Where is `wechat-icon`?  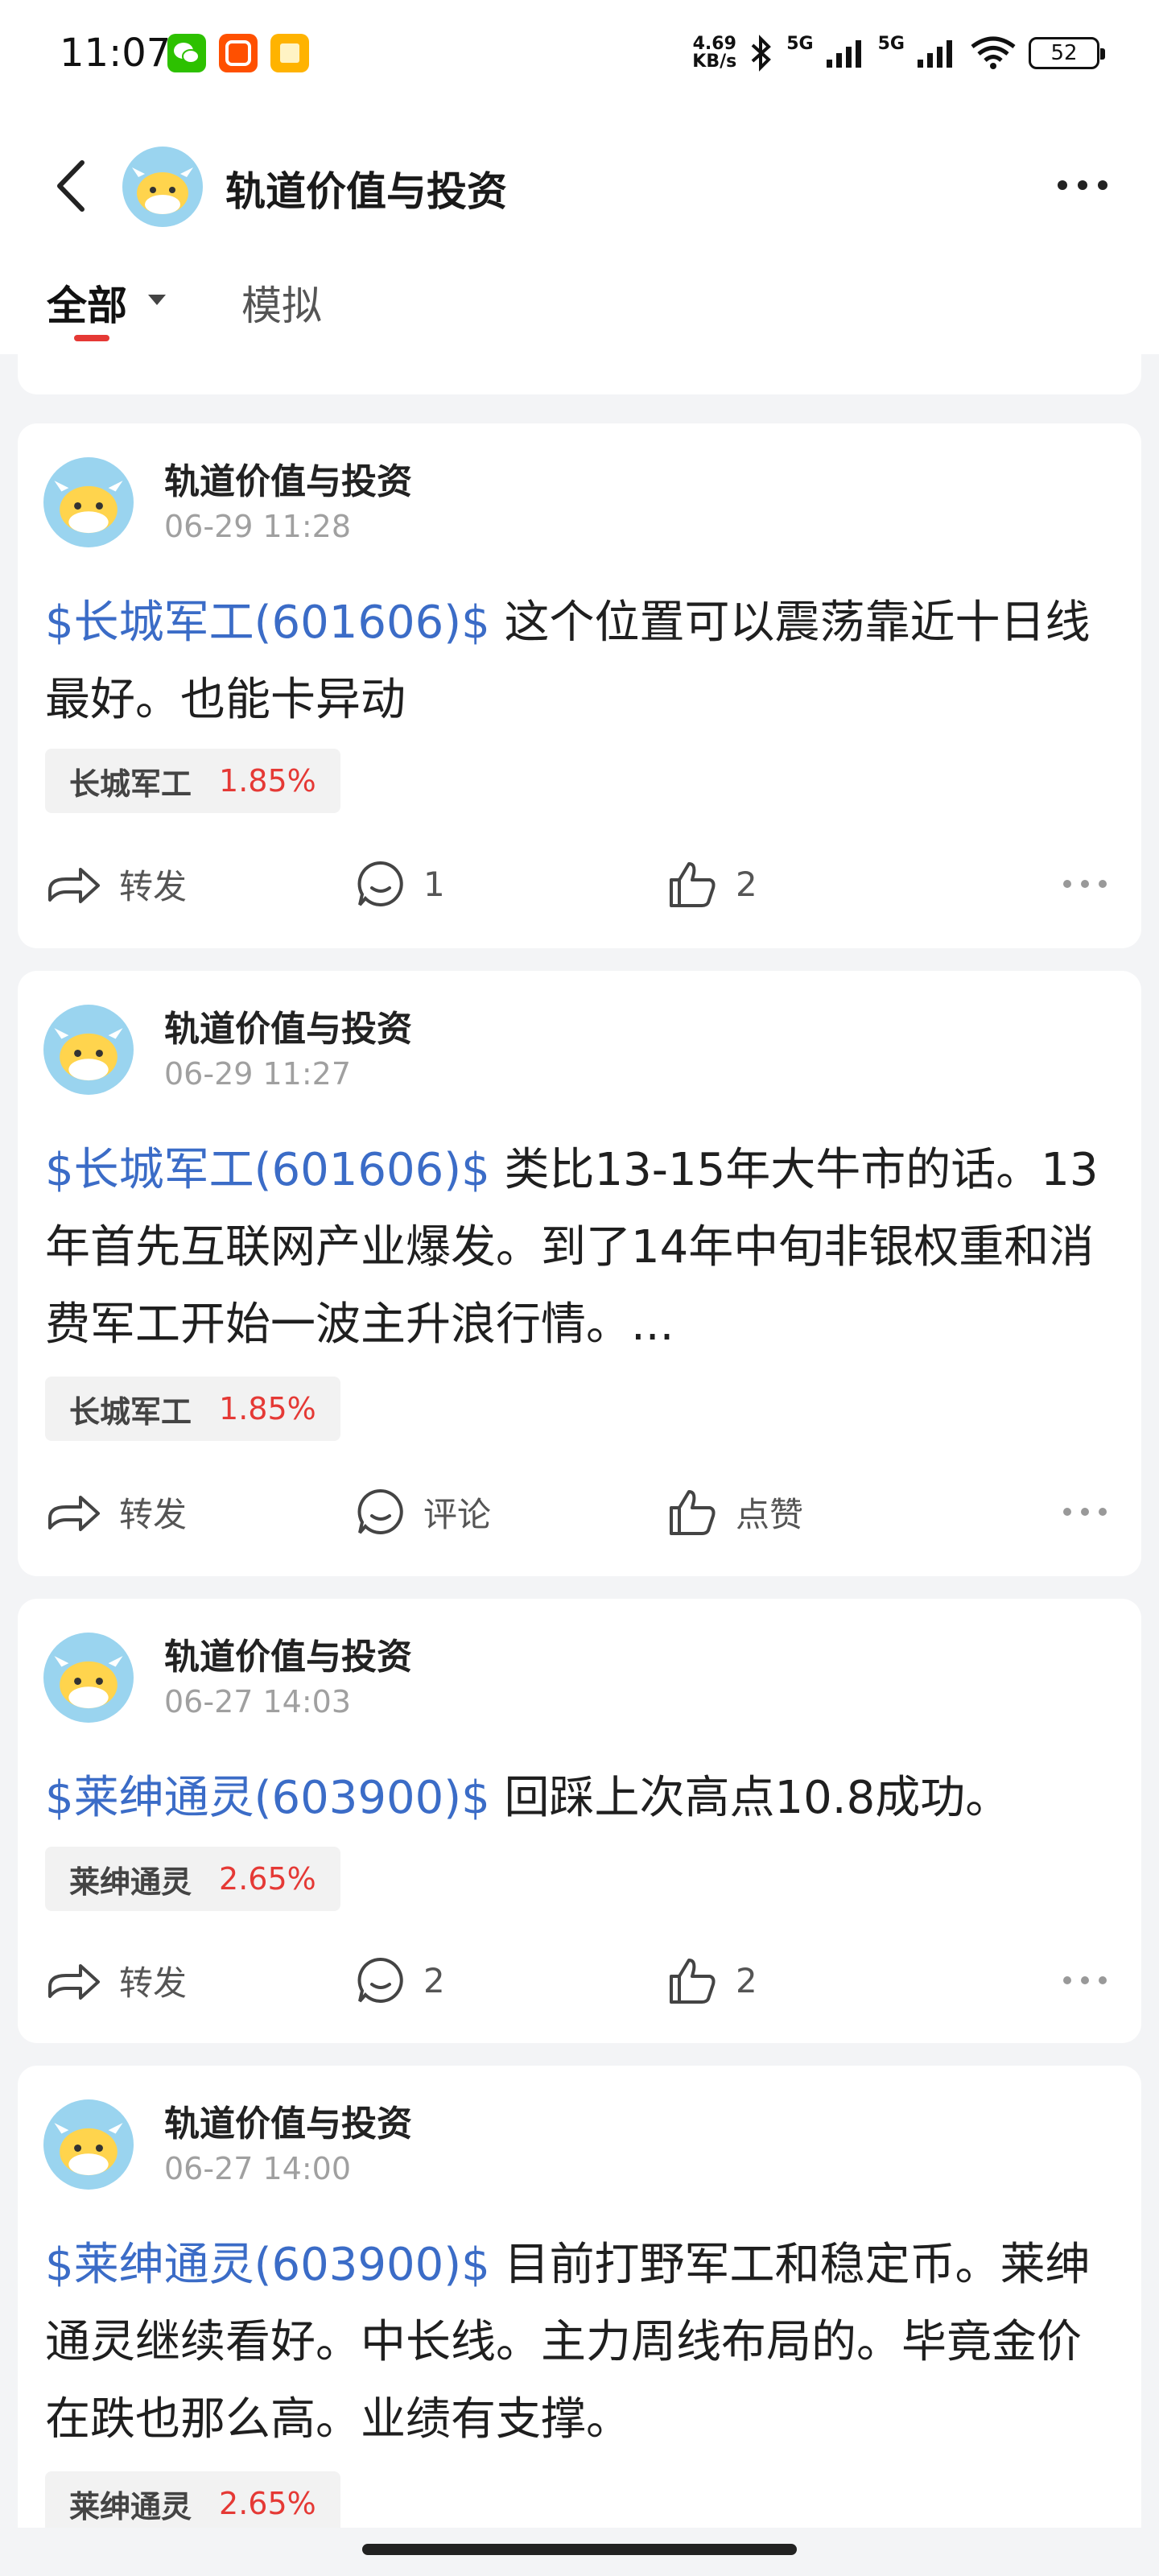 wechat-icon is located at coordinates (186, 53).